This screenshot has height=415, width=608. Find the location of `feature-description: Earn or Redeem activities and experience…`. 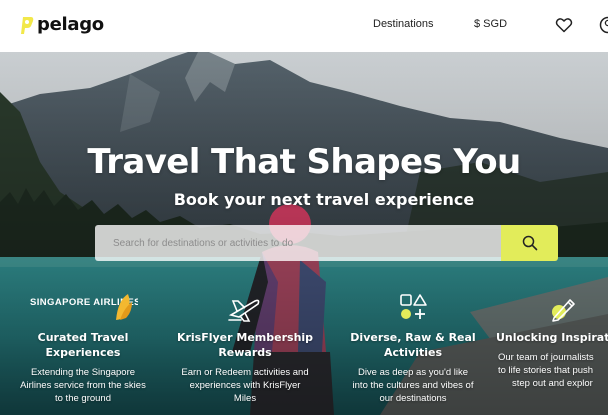

feature-description: Earn or Redeem activities and experience… is located at coordinates (245, 385).